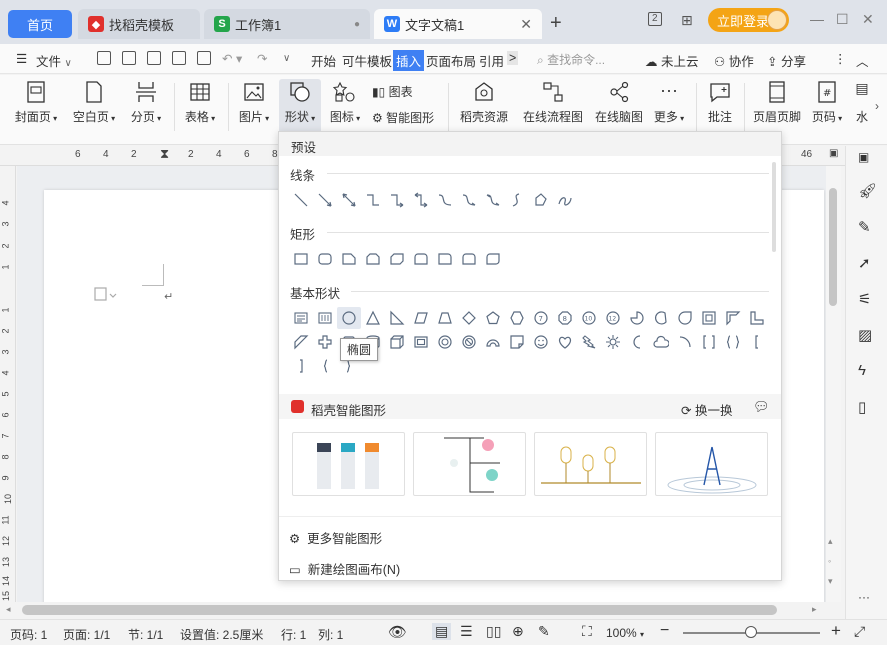 This screenshot has height=645, width=887. Describe the element at coordinates (491, 60) in the screenshot. I see `menu-reference: 引用` at that location.